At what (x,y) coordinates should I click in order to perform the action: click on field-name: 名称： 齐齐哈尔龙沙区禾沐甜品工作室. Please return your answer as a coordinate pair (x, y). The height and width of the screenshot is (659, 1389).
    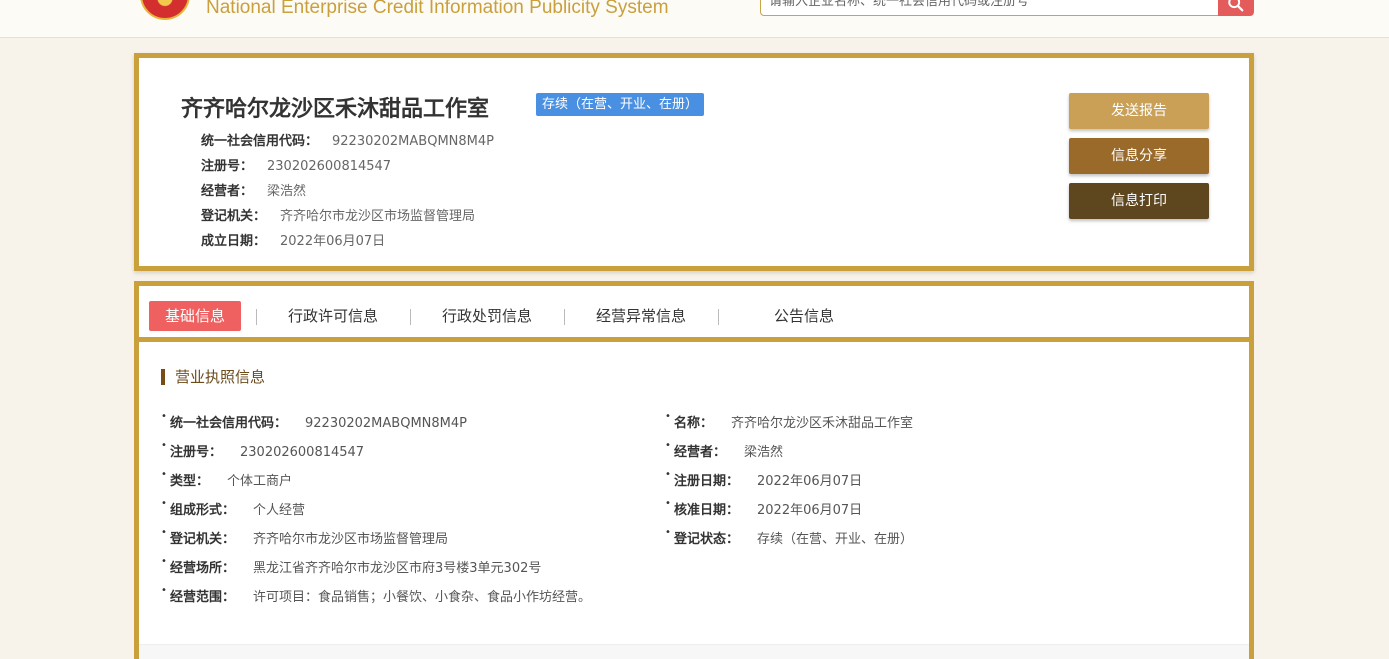
    Looking at the image, I should click on (789, 421).